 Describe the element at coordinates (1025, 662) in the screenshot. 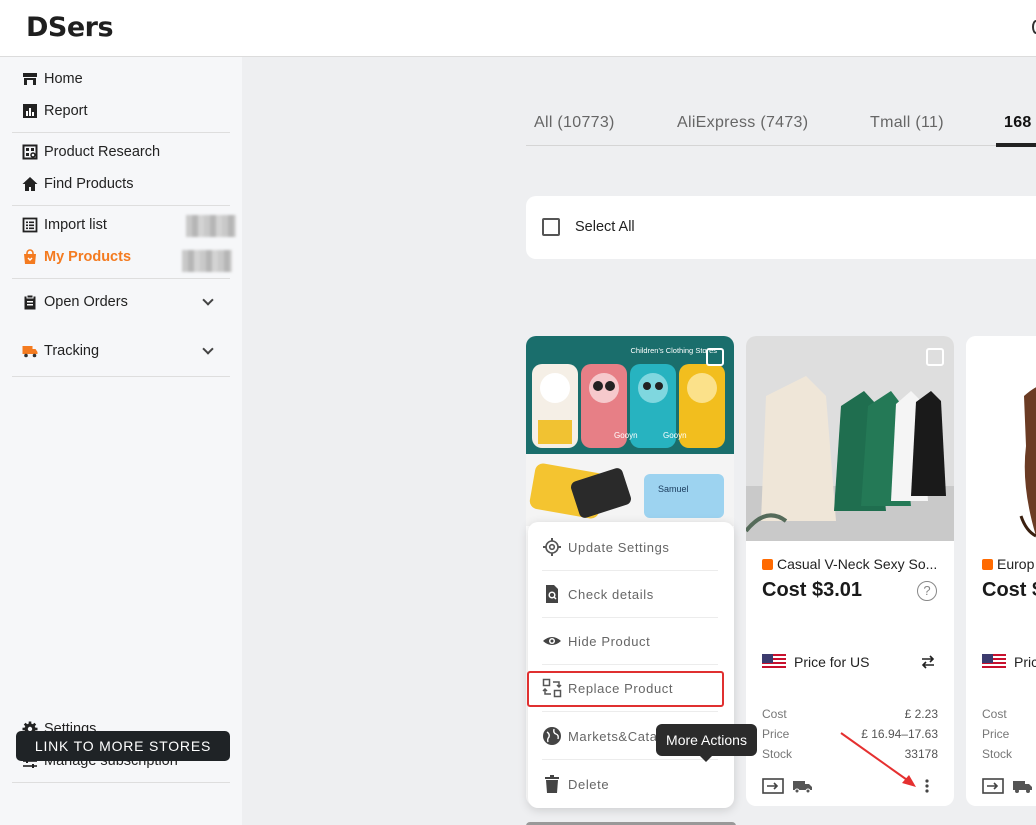

I see `price-region-label: Pric` at that location.